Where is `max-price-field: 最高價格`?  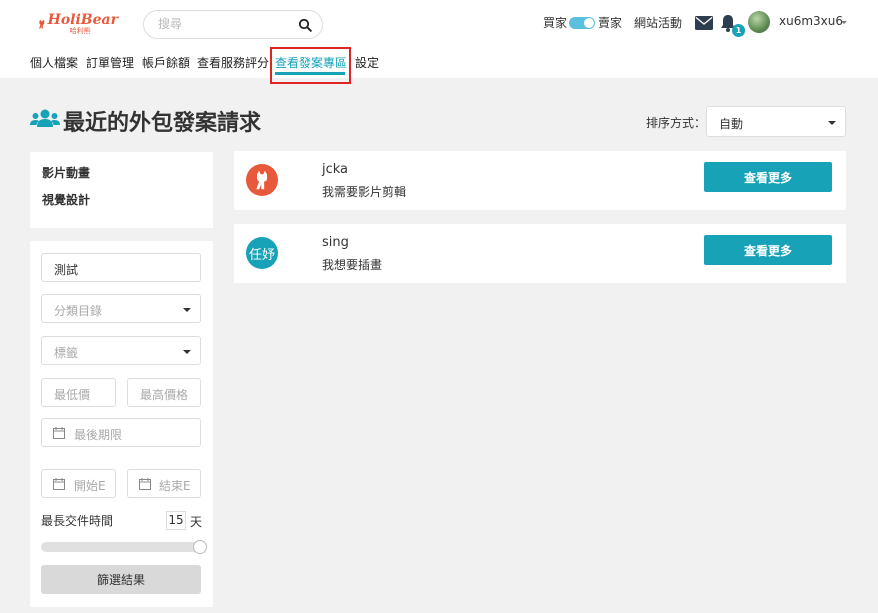
max-price-field: 最高價格 is located at coordinates (164, 392).